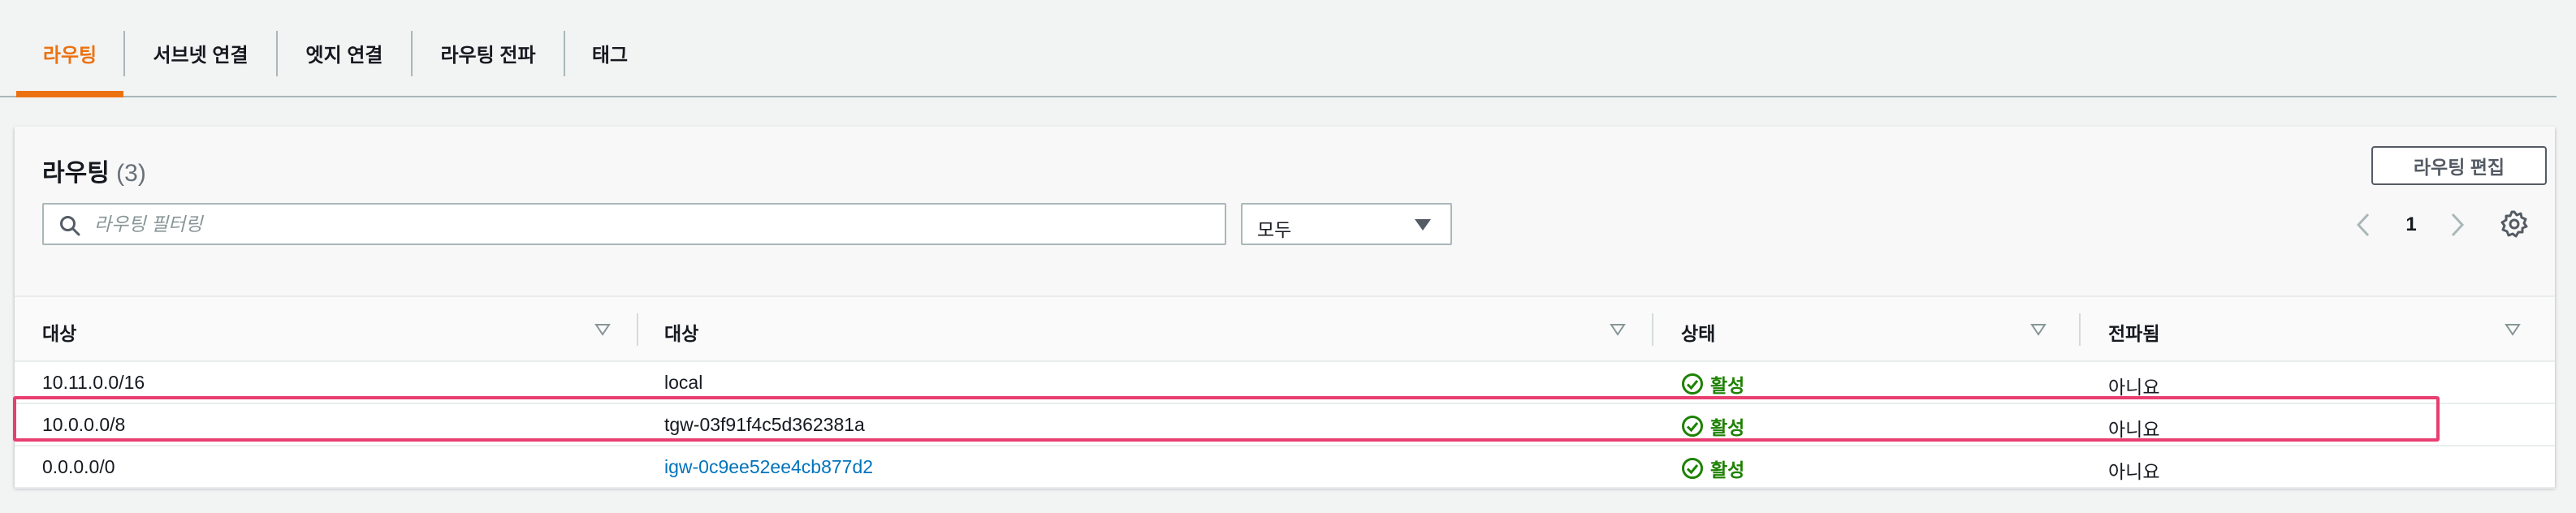 The image size is (2576, 513). I want to click on table-row: 10.0.0.0/8 tgw-03f91f4c5d362381a 활성 아니요, so click(1285, 425).